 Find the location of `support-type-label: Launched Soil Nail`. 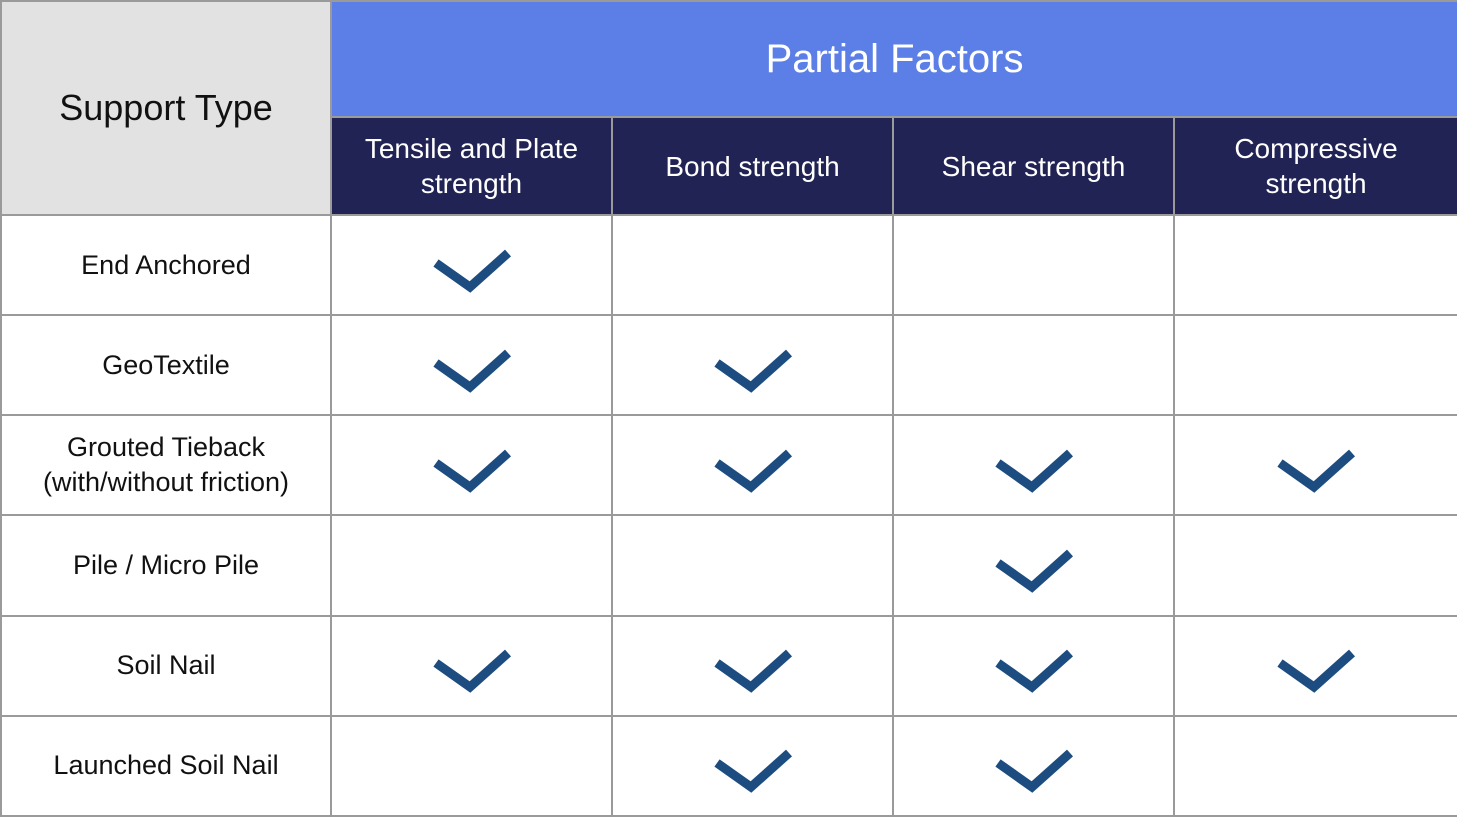

support-type-label: Launched Soil Nail is located at coordinates (166, 765).